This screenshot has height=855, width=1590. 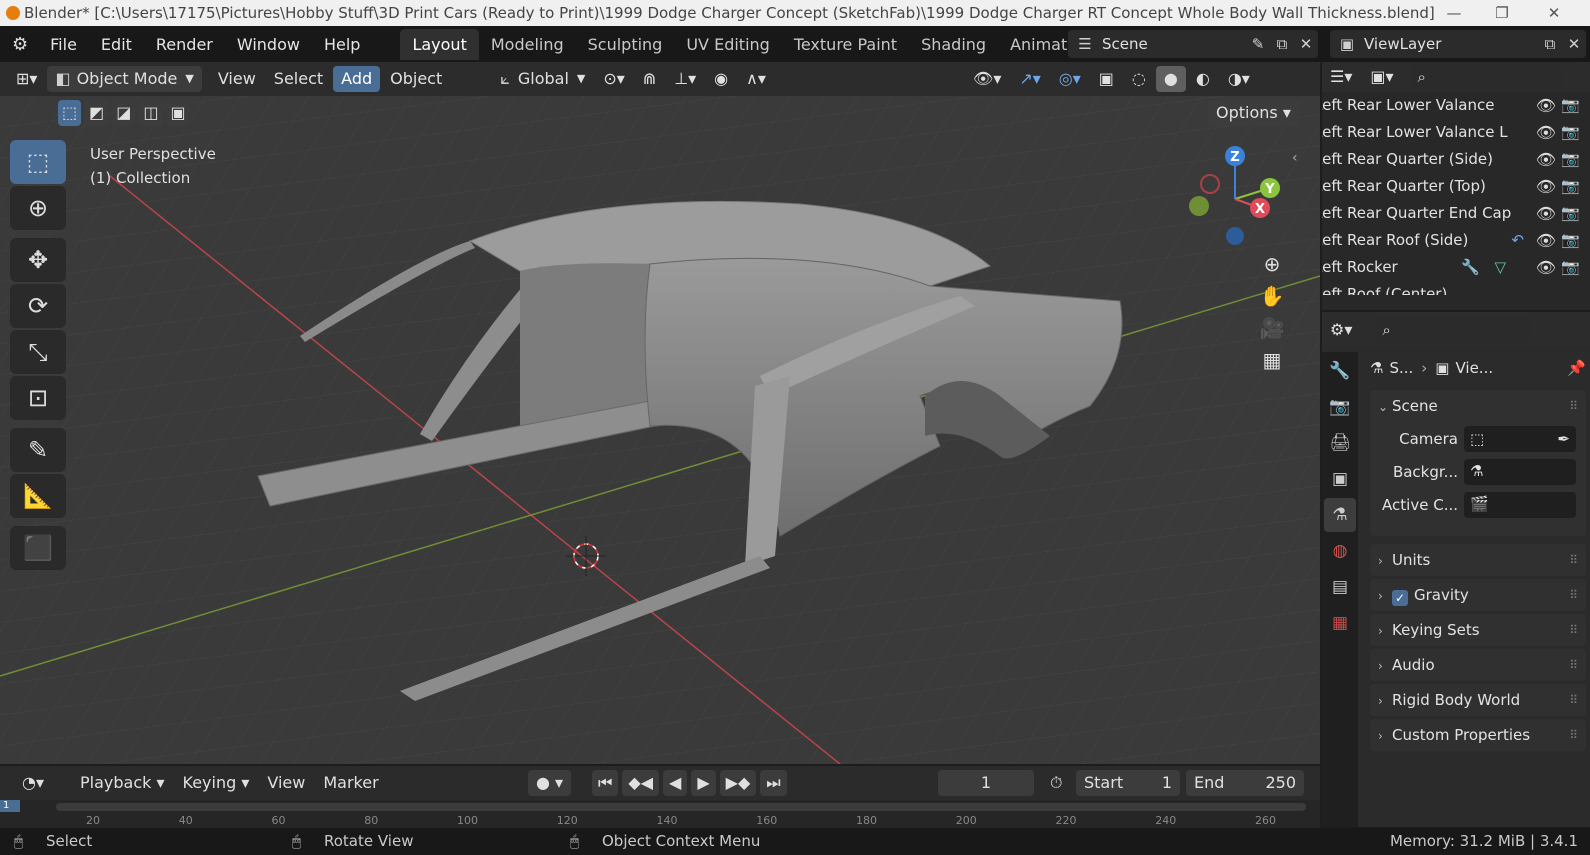 I want to click on timeline-view-menu: View, so click(x=286, y=783).